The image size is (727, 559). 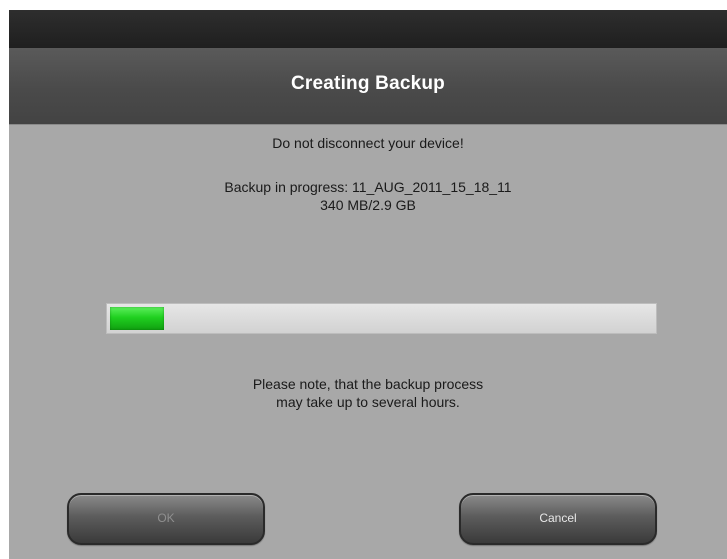 What do you see at coordinates (368, 205) in the screenshot?
I see `backup-size-text: 340 MB/2.9 GB` at bounding box center [368, 205].